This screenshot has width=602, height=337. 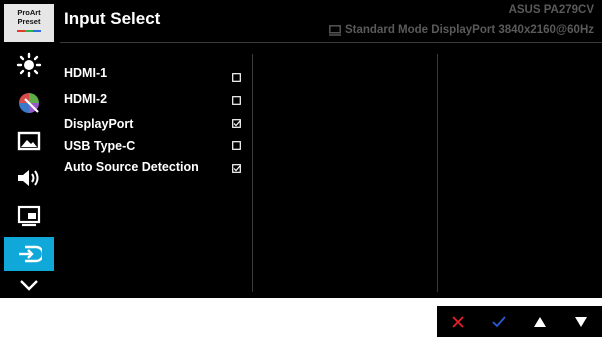 I want to click on brightness-icon, so click(x=29, y=65).